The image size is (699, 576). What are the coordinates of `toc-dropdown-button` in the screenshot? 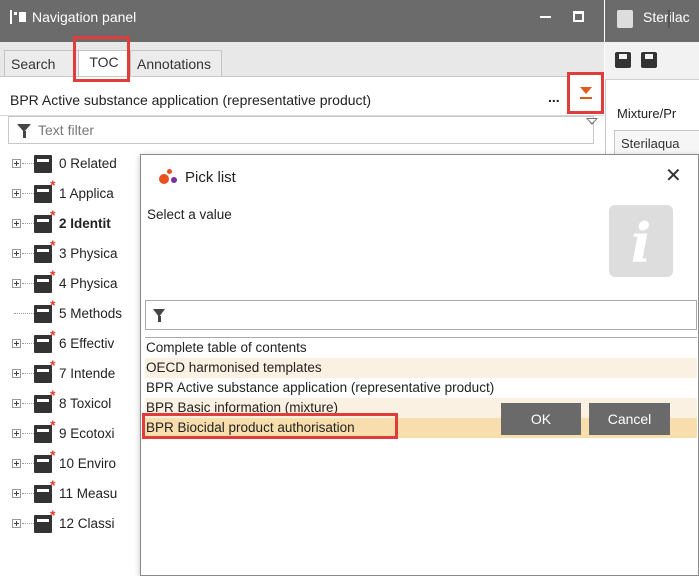 It's located at (585, 93).